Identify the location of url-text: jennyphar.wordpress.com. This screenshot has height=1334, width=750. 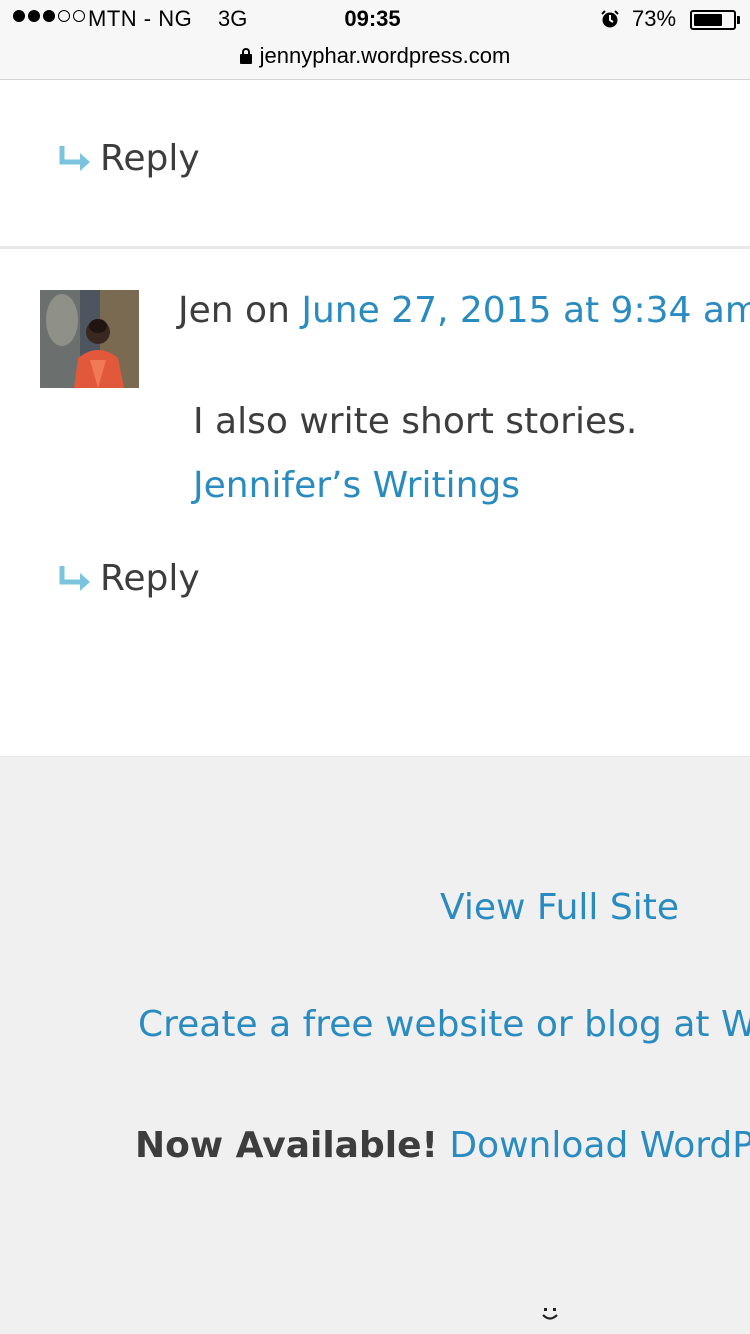
(385, 55).